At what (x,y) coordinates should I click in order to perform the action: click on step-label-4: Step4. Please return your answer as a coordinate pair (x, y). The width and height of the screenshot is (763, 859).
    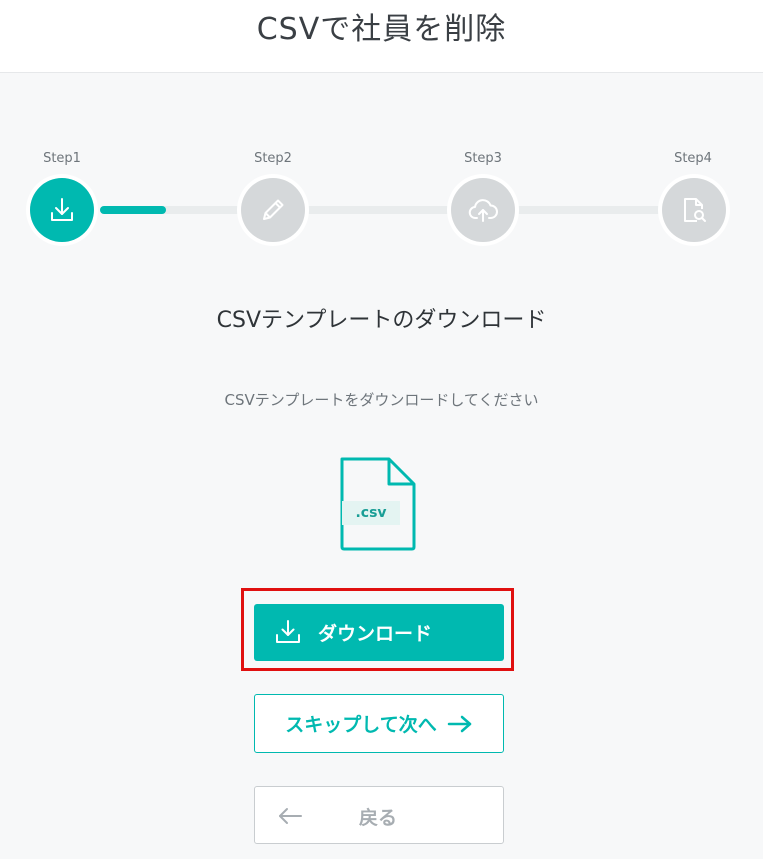
    Looking at the image, I should click on (693, 158).